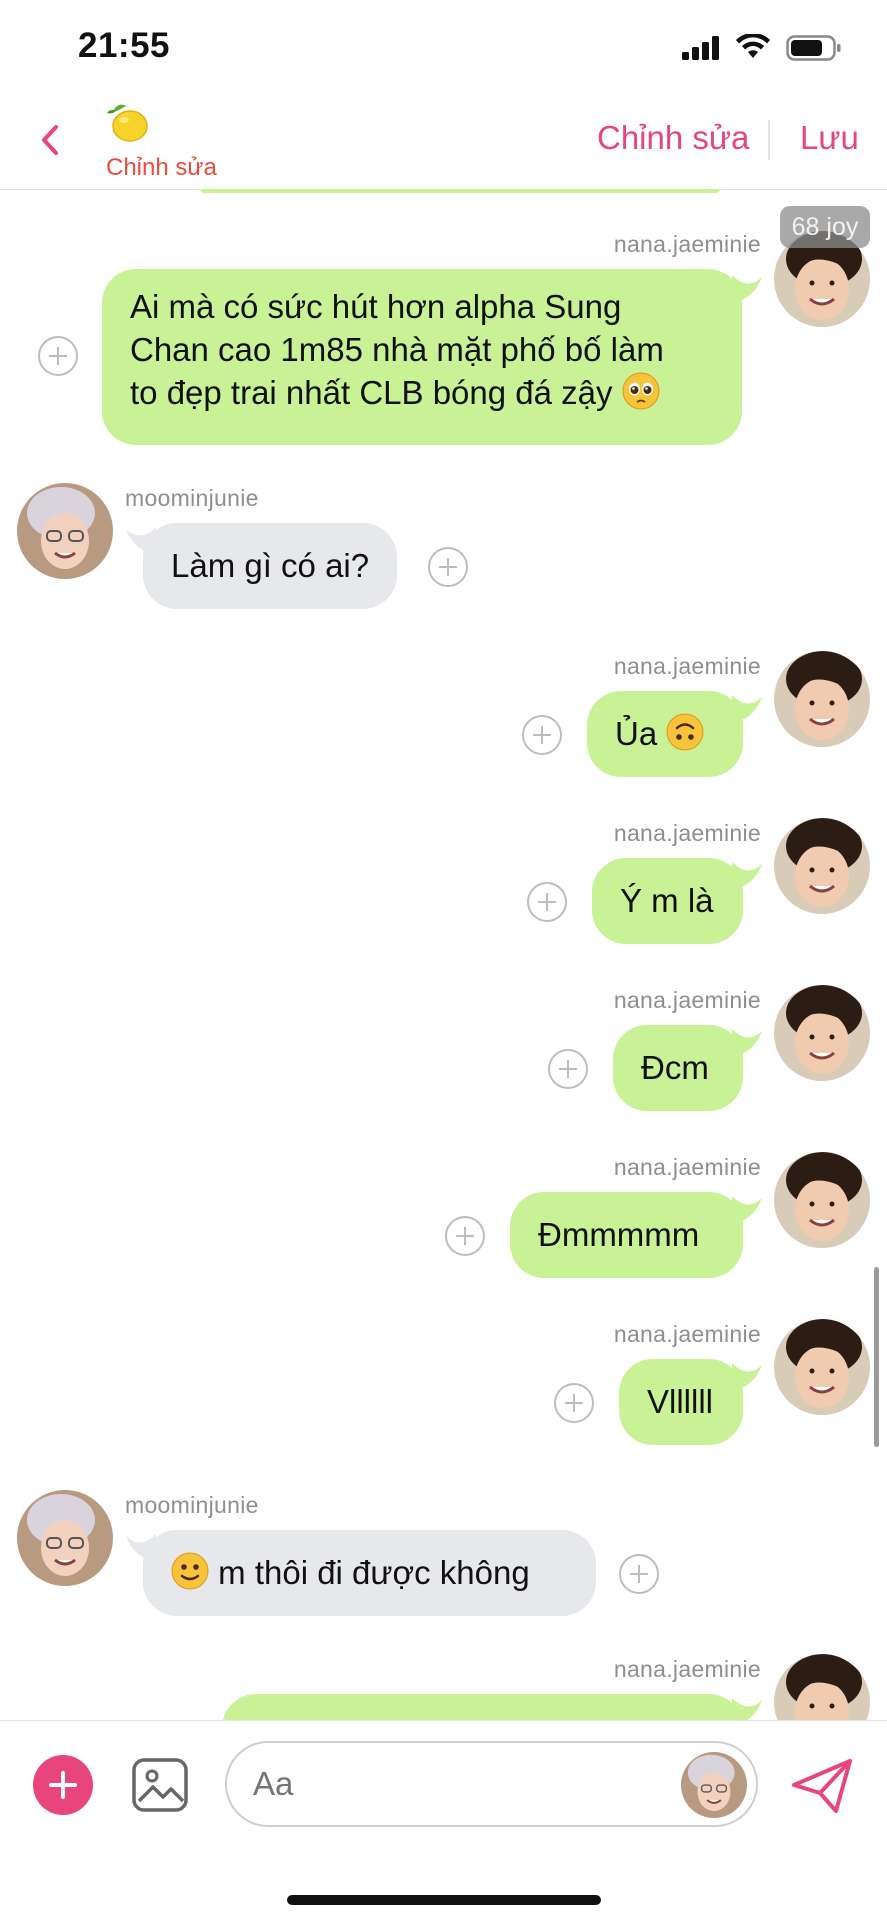  What do you see at coordinates (667, 901) in the screenshot?
I see `message-bubble: Ý m là` at bounding box center [667, 901].